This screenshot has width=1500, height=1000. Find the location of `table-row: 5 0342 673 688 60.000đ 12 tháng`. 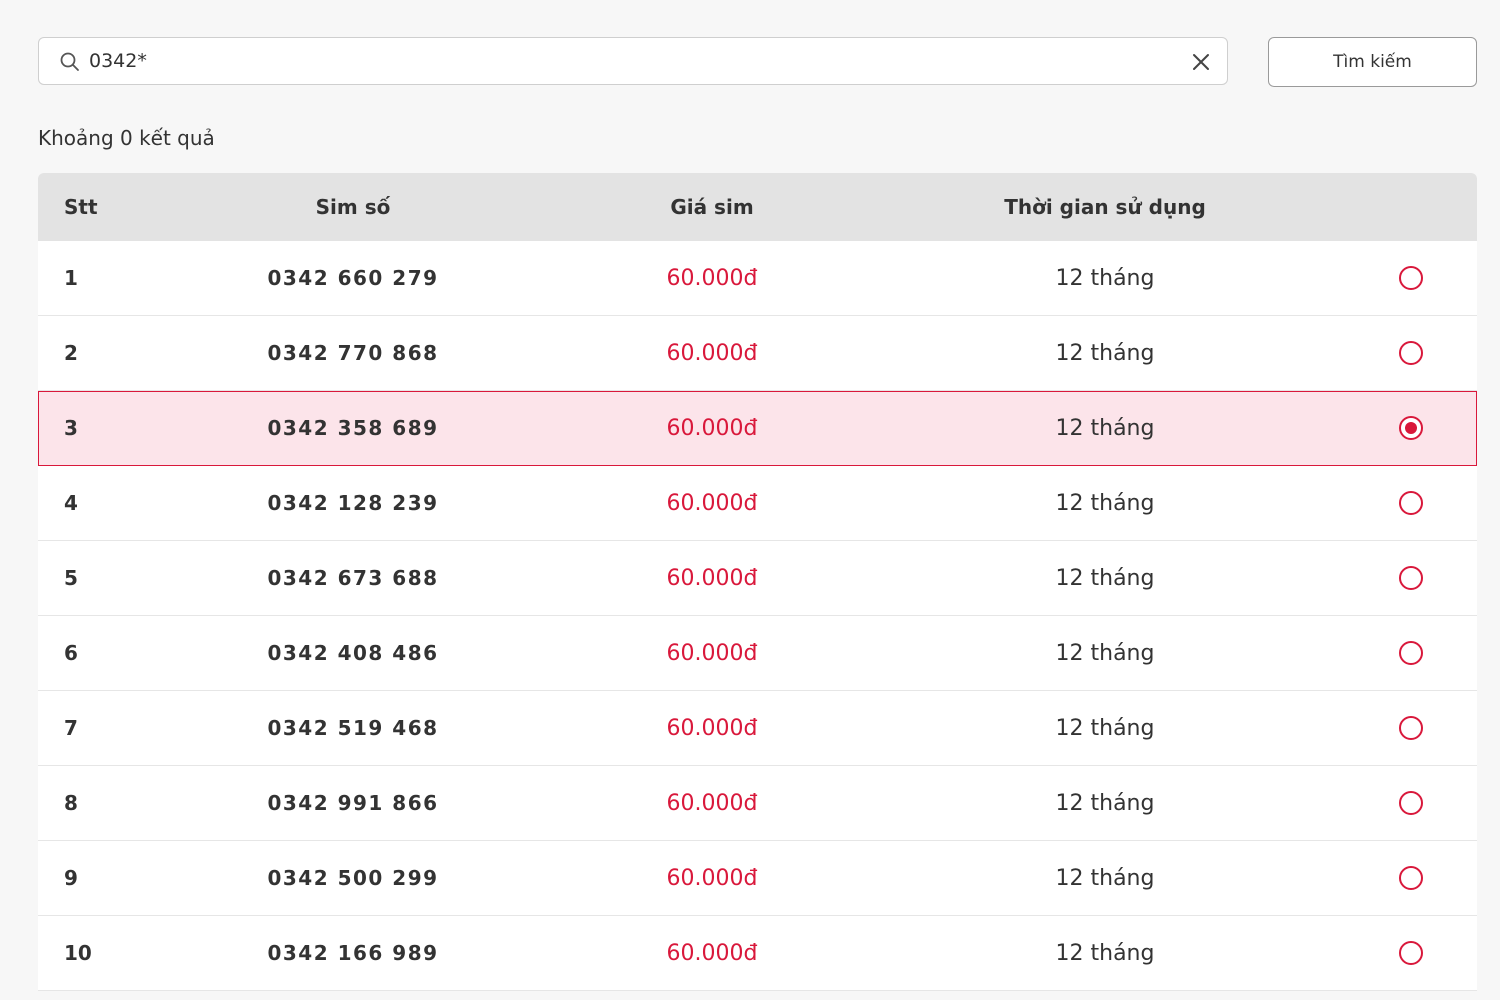

table-row: 5 0342 673 688 60.000đ 12 tháng is located at coordinates (757, 578).